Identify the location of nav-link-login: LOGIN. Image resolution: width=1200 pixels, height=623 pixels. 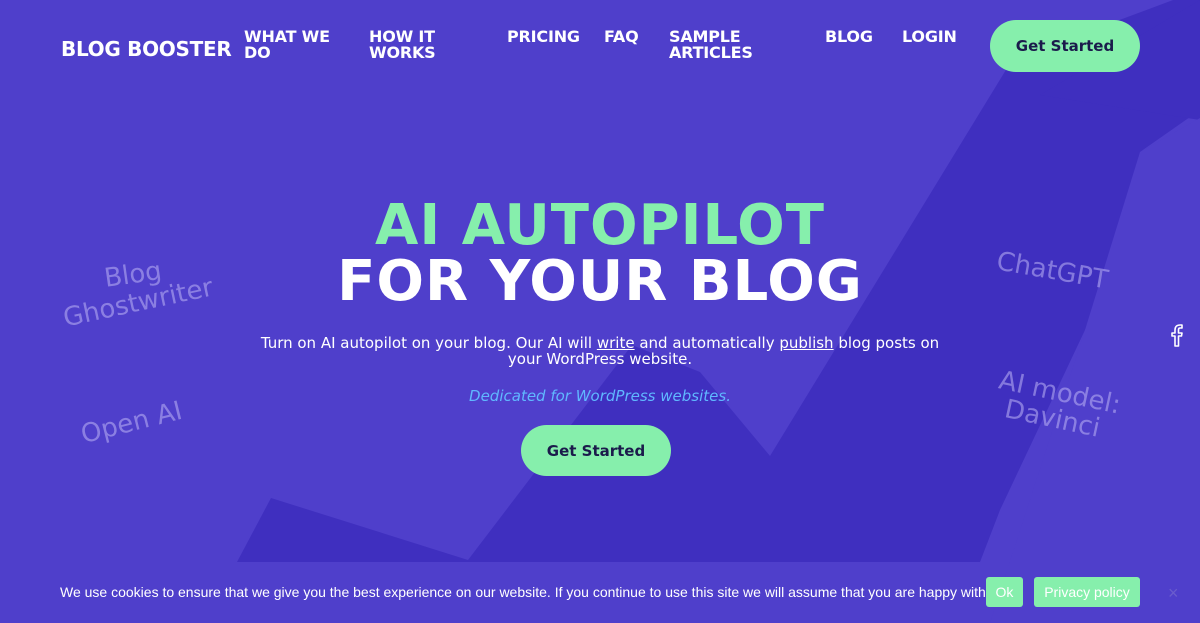
(929, 37).